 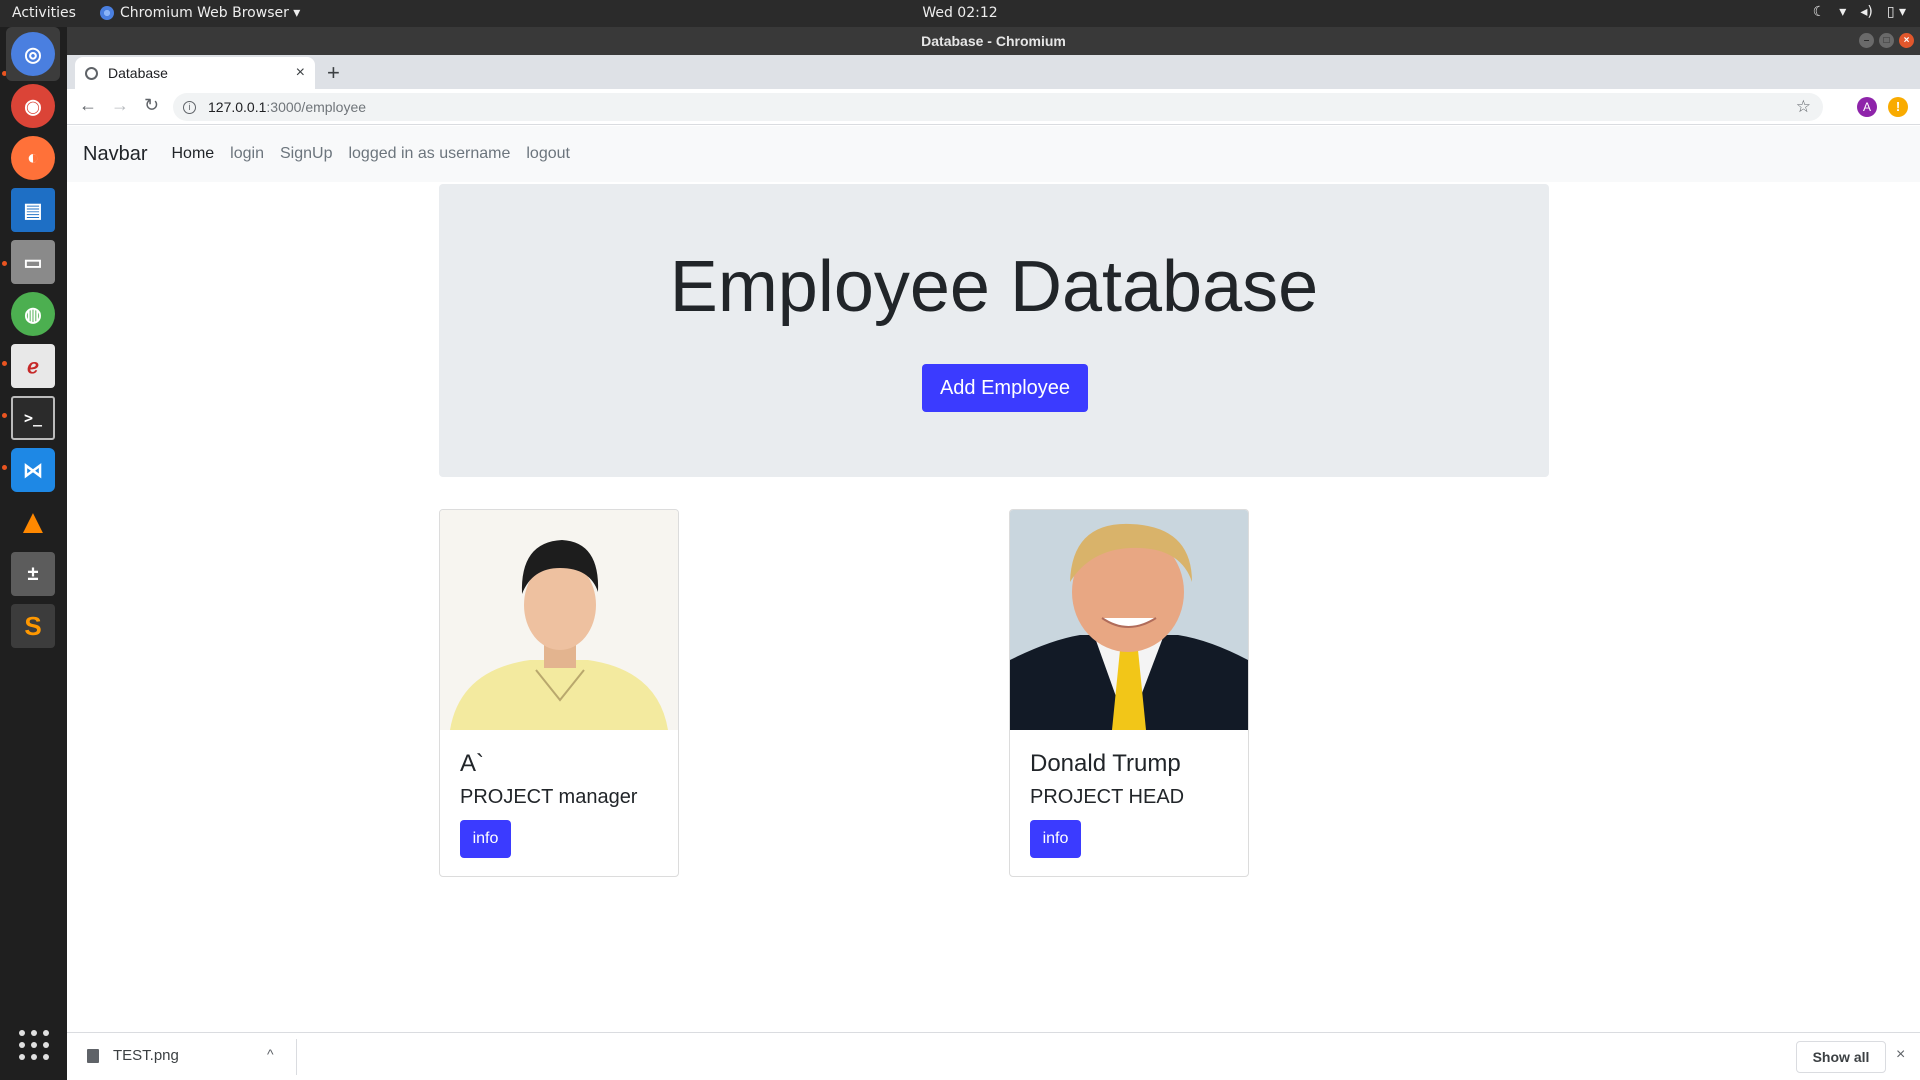 What do you see at coordinates (44, 13) in the screenshot?
I see `activities-button: Activities` at bounding box center [44, 13].